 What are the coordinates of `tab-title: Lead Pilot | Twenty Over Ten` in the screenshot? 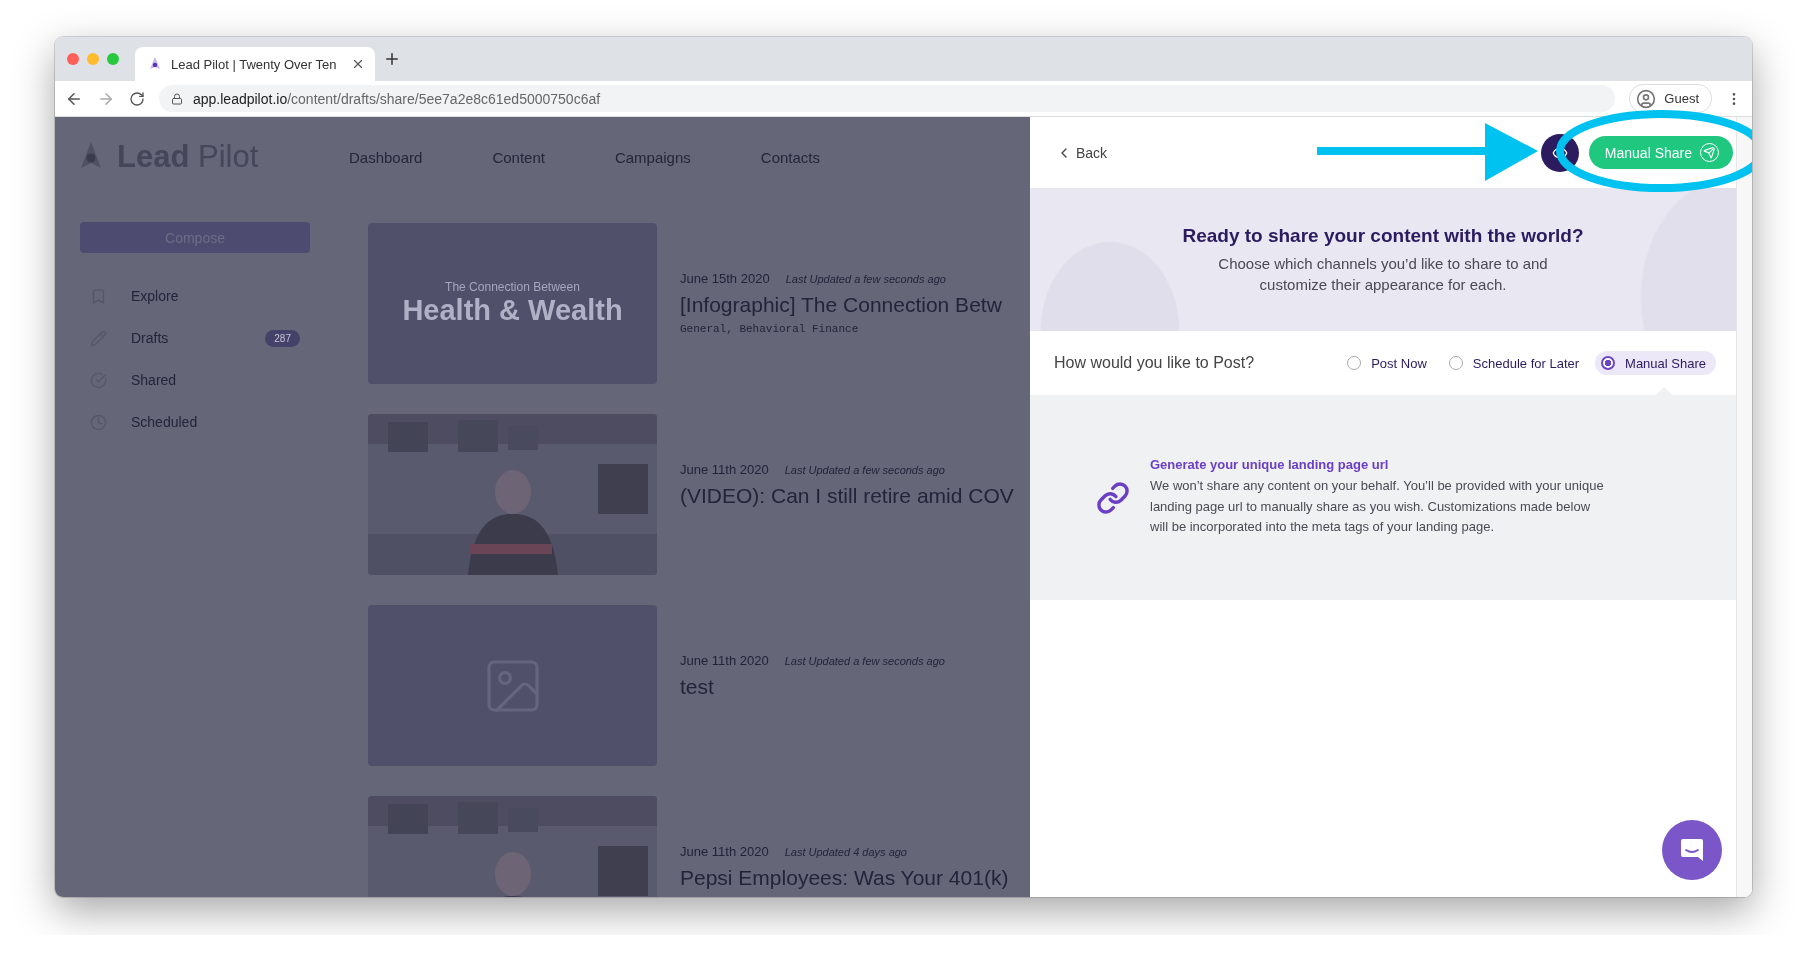 It's located at (254, 64).